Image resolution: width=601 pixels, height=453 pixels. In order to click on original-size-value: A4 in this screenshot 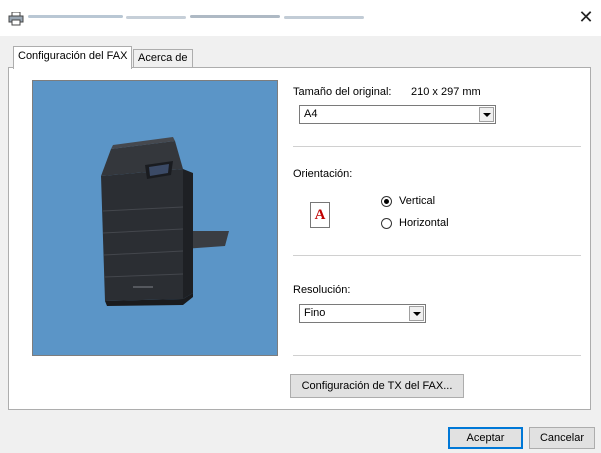, I will do `click(311, 114)`.